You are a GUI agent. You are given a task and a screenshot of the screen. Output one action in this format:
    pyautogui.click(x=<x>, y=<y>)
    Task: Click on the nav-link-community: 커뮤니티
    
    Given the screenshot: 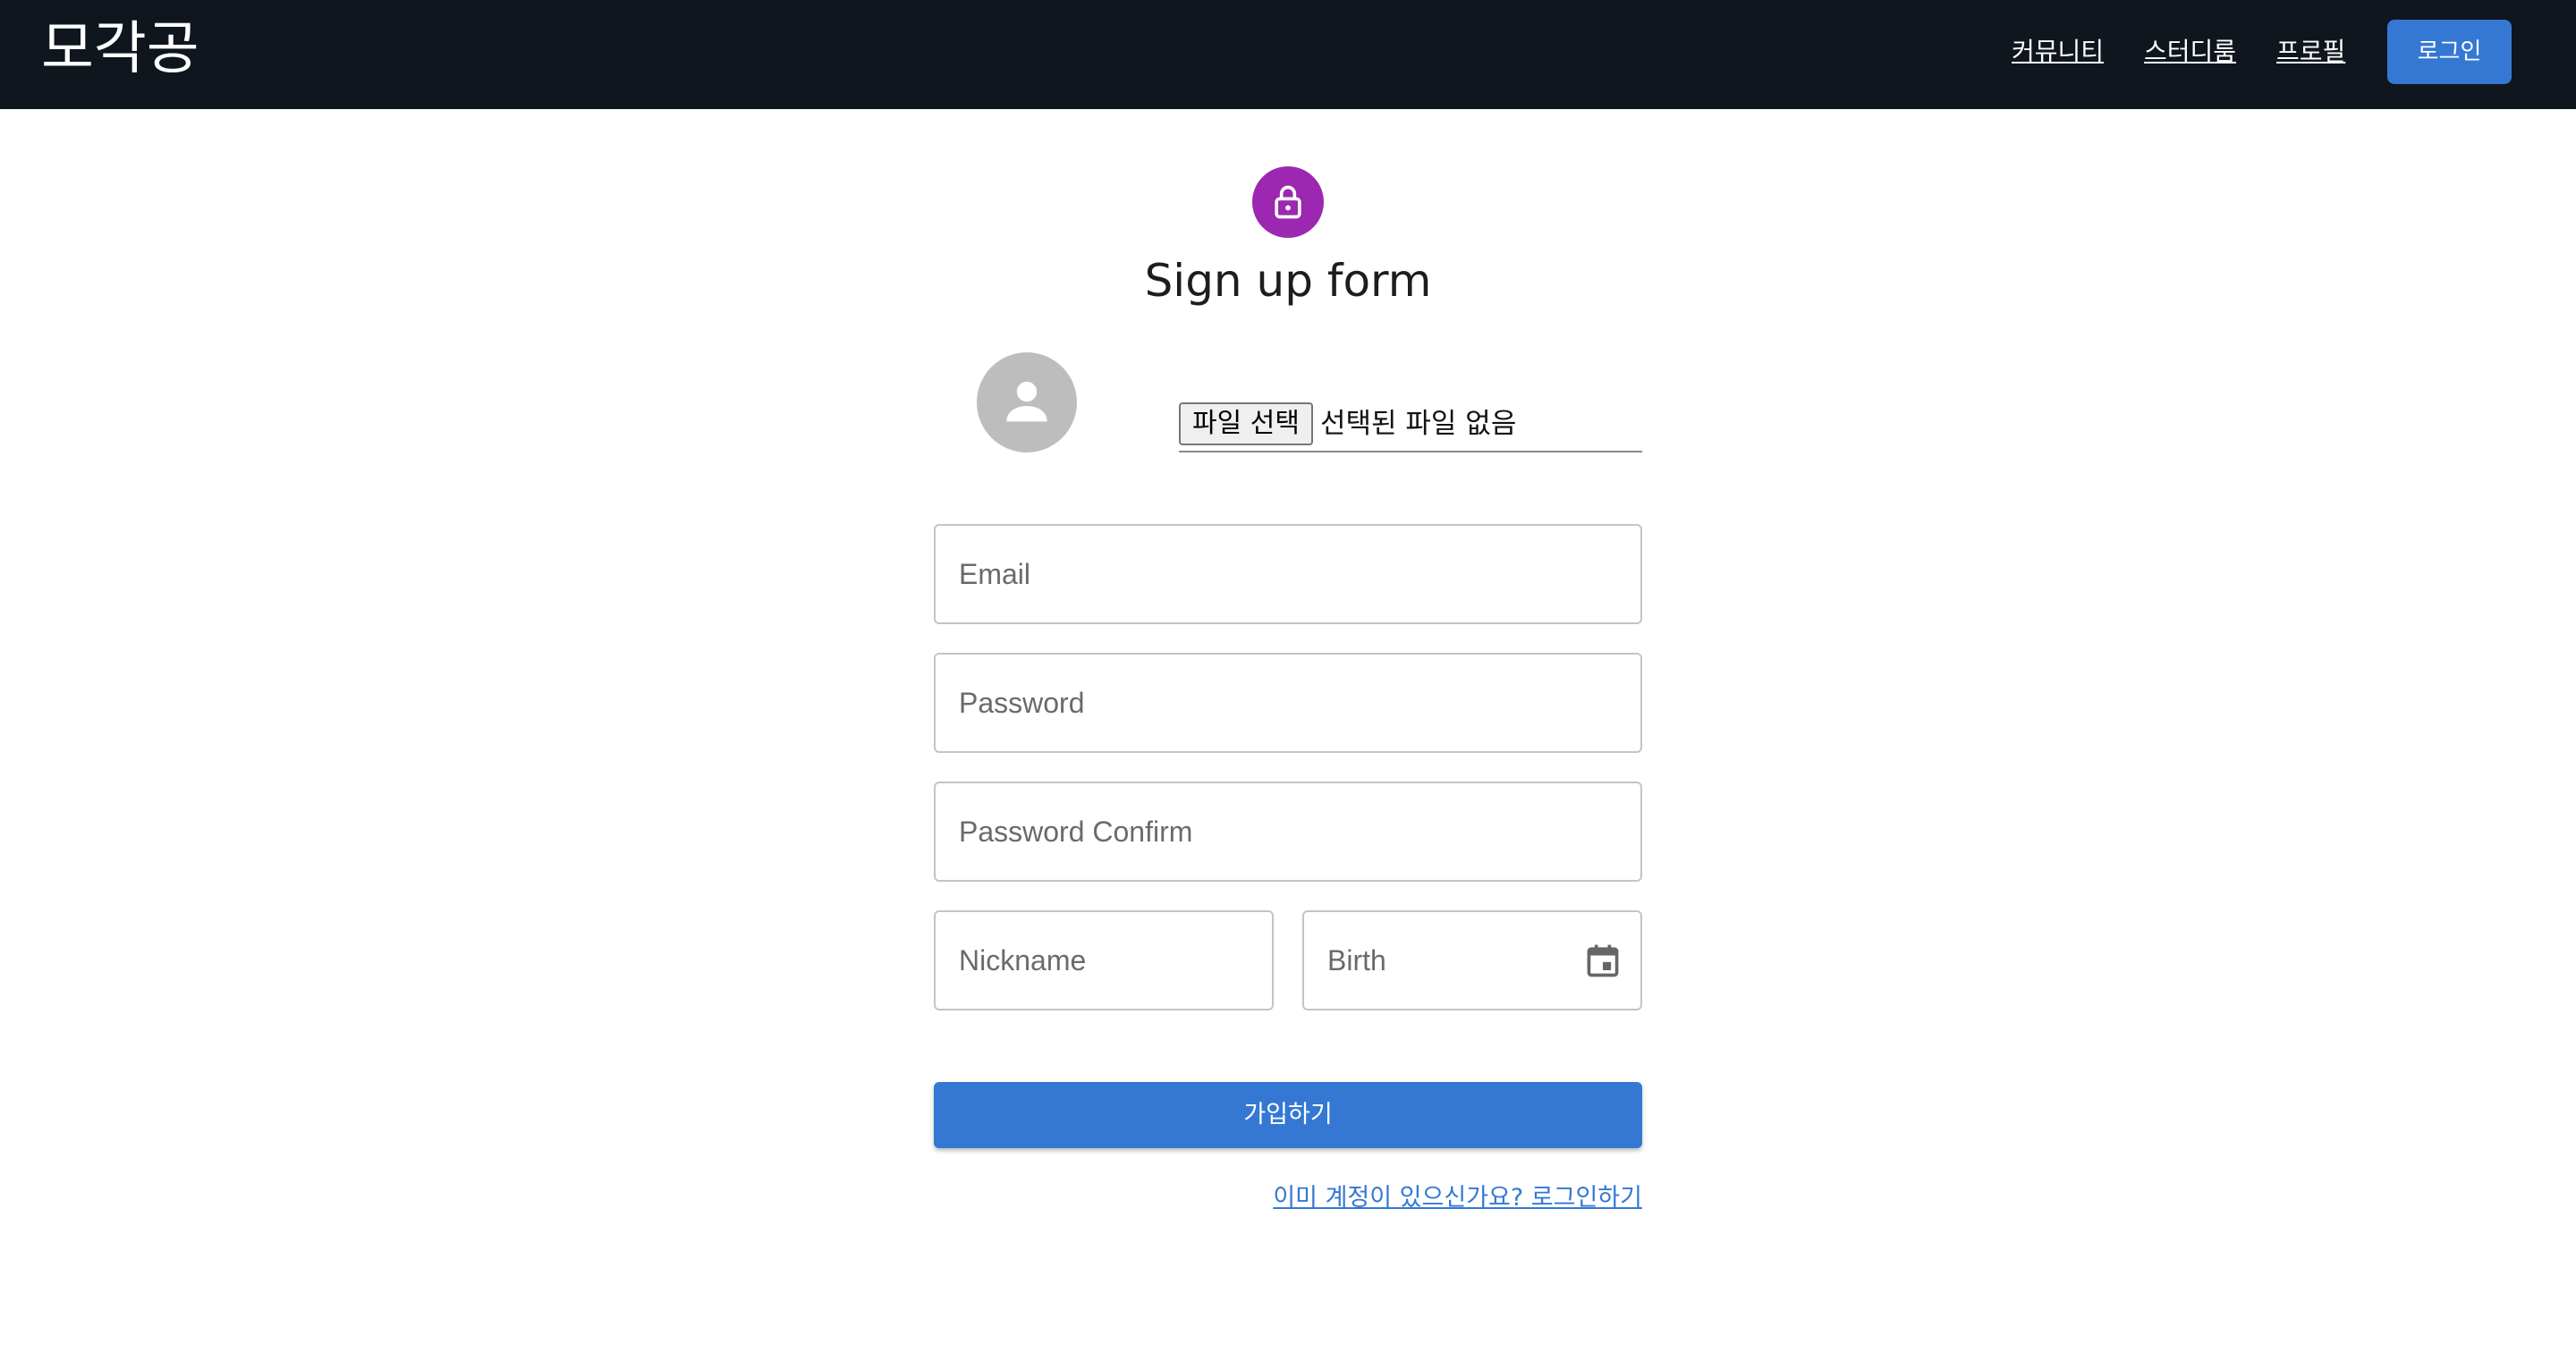 What is the action you would take?
    pyautogui.click(x=2058, y=52)
    